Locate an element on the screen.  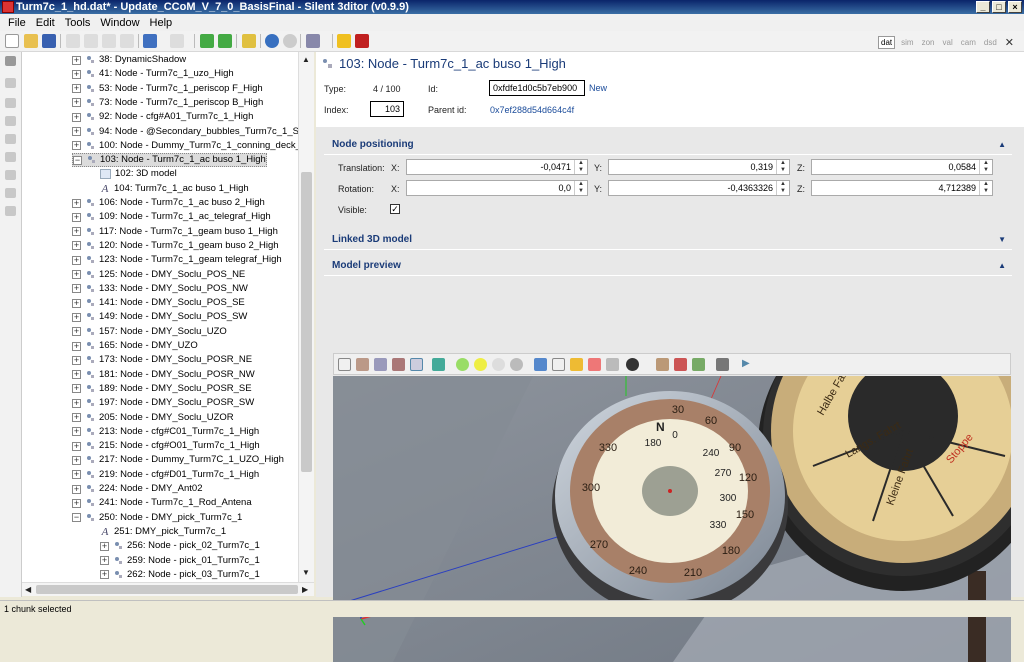
tree-item: A 251: DMY_pick_Turm7c_1 is located at coordinates (163, 532).